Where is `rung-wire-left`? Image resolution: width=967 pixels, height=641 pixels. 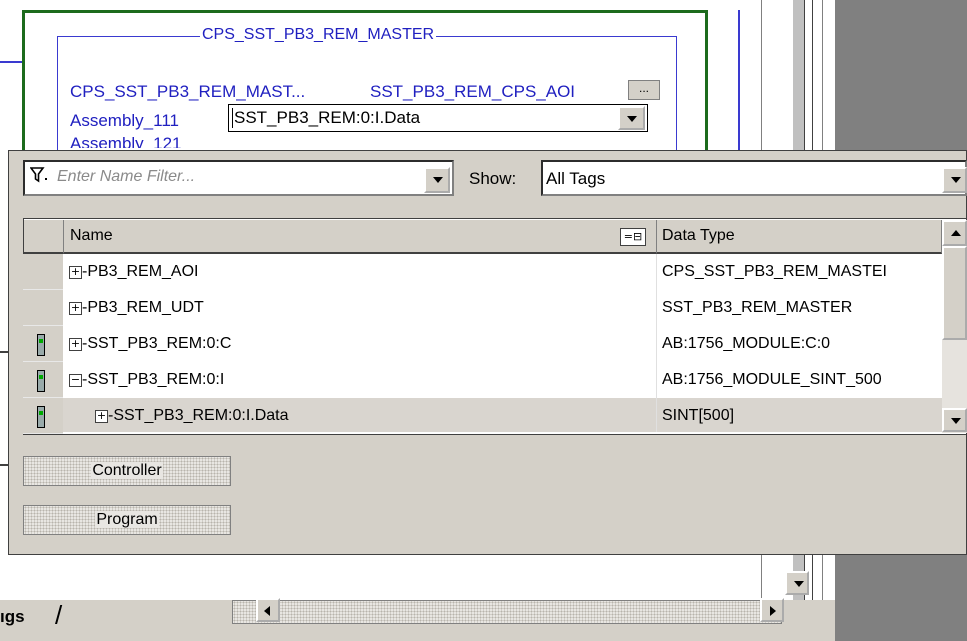 rung-wire-left is located at coordinates (11, 62).